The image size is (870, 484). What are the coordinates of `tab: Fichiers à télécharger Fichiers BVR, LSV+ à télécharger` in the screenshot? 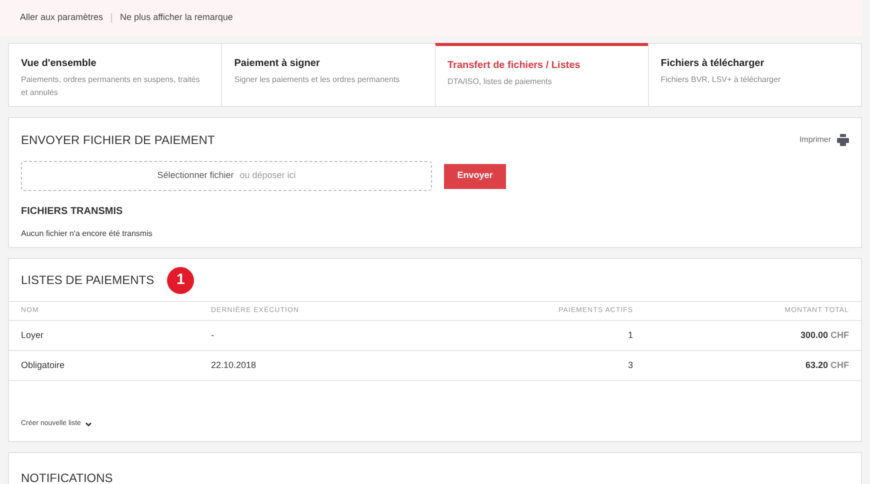 It's located at (754, 75).